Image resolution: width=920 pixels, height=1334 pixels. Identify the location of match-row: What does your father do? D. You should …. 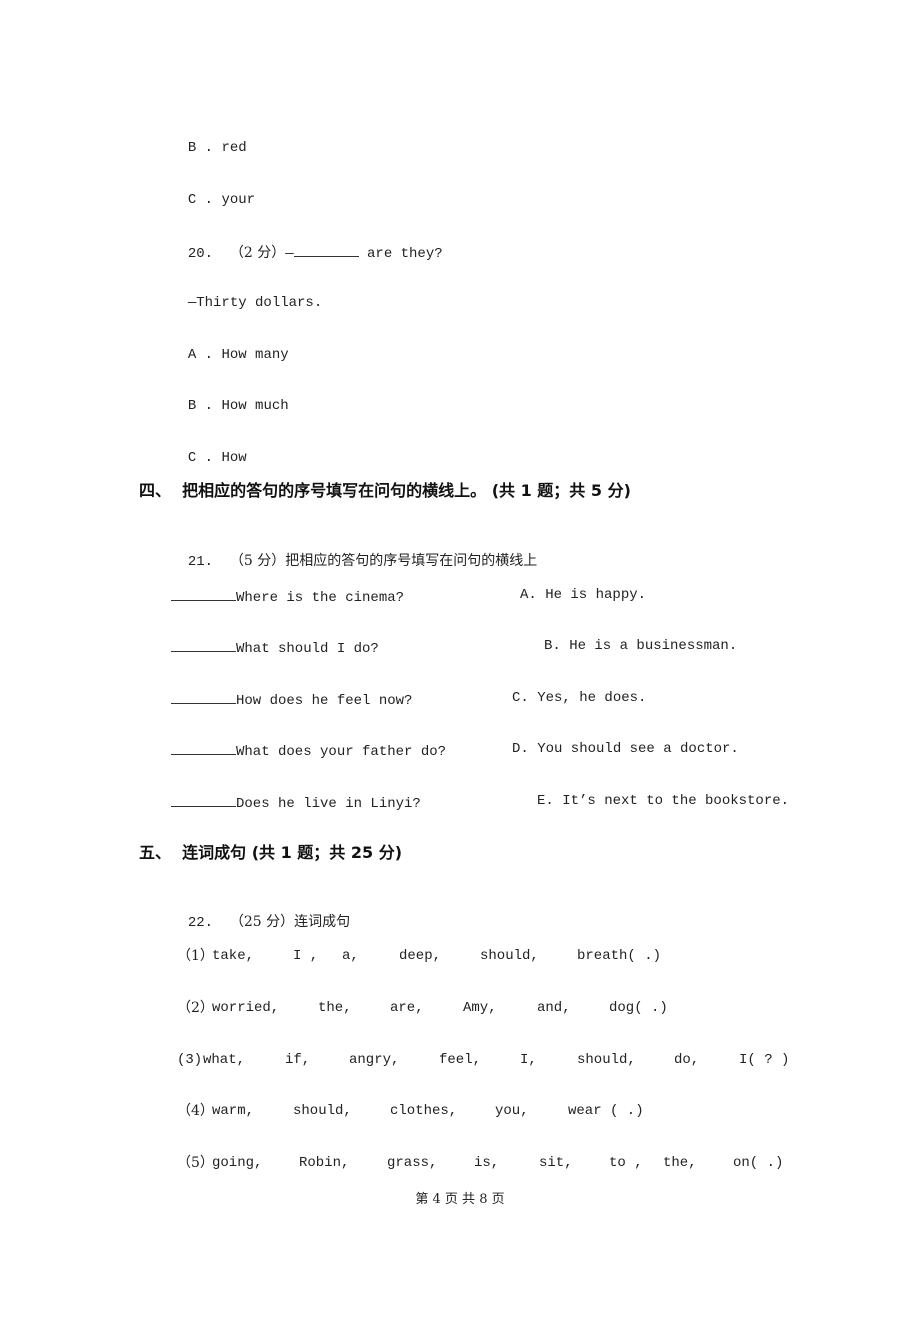
(521, 750).